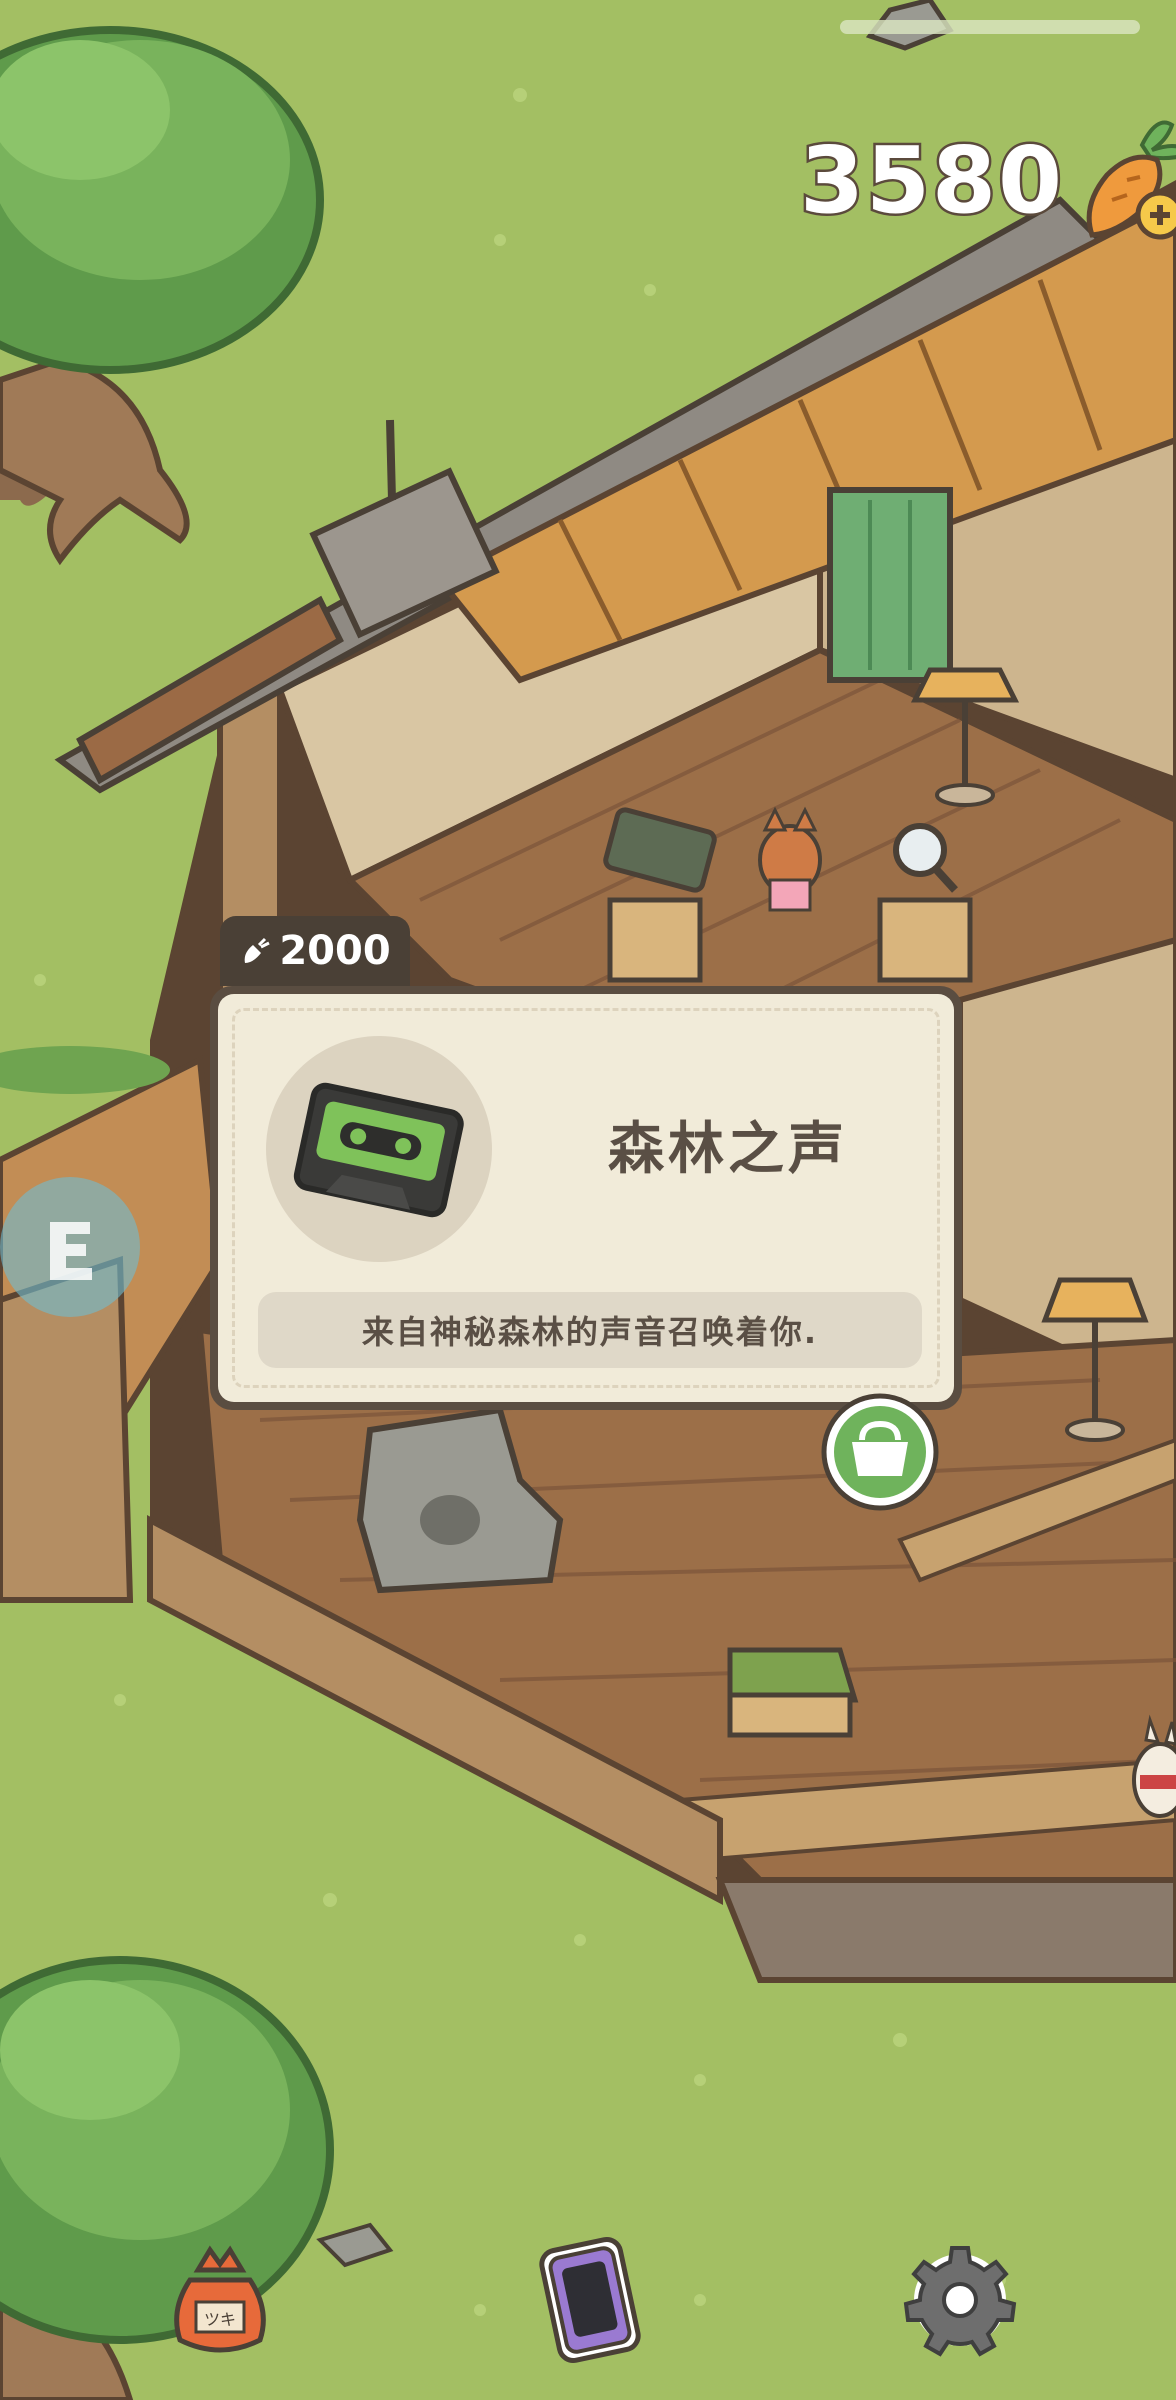 The width and height of the screenshot is (1176, 2400). I want to click on phone-button, so click(590, 2300).